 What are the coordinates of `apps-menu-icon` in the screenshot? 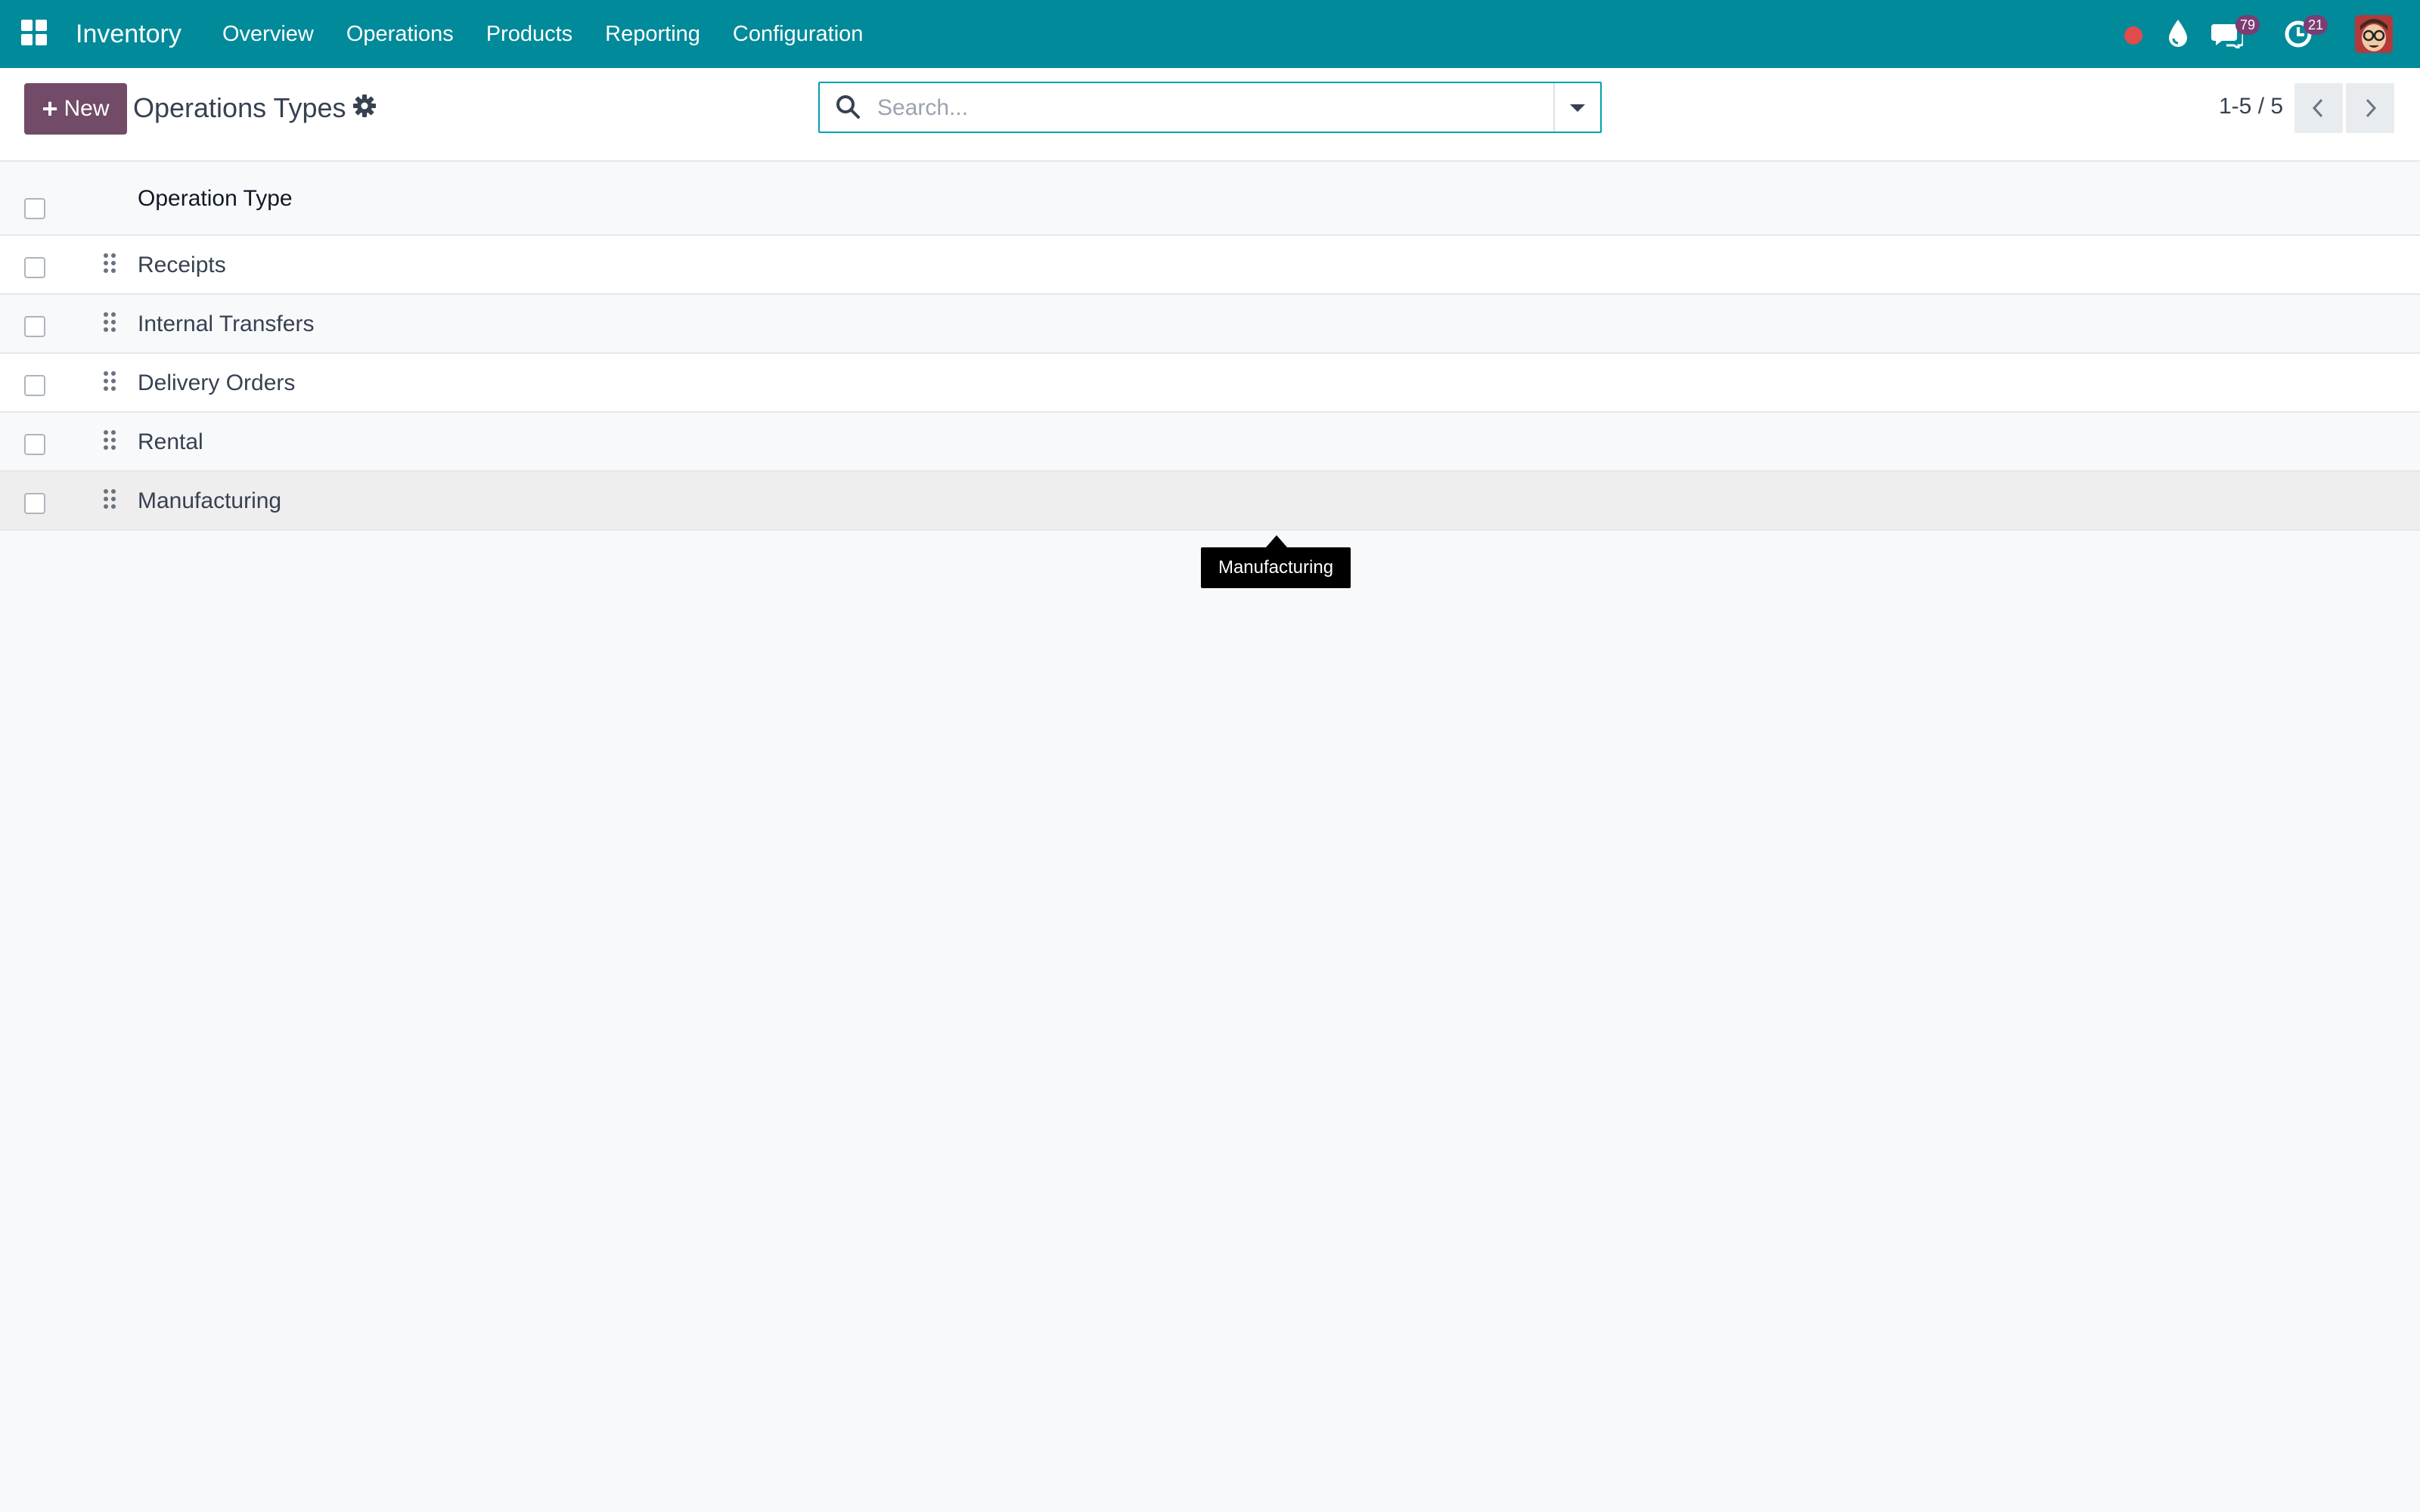 It's located at (34, 34).